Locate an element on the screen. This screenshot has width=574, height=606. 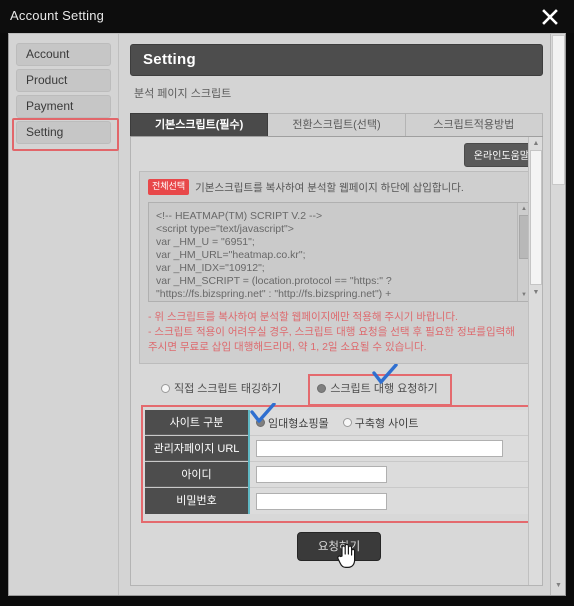
window-title: Account Setting is located at coordinates (57, 15).